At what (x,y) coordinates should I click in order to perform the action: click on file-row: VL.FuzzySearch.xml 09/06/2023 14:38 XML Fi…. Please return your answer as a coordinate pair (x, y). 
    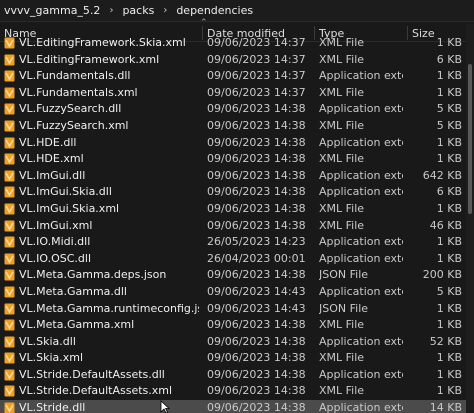
    Looking at the image, I should click on (237, 126).